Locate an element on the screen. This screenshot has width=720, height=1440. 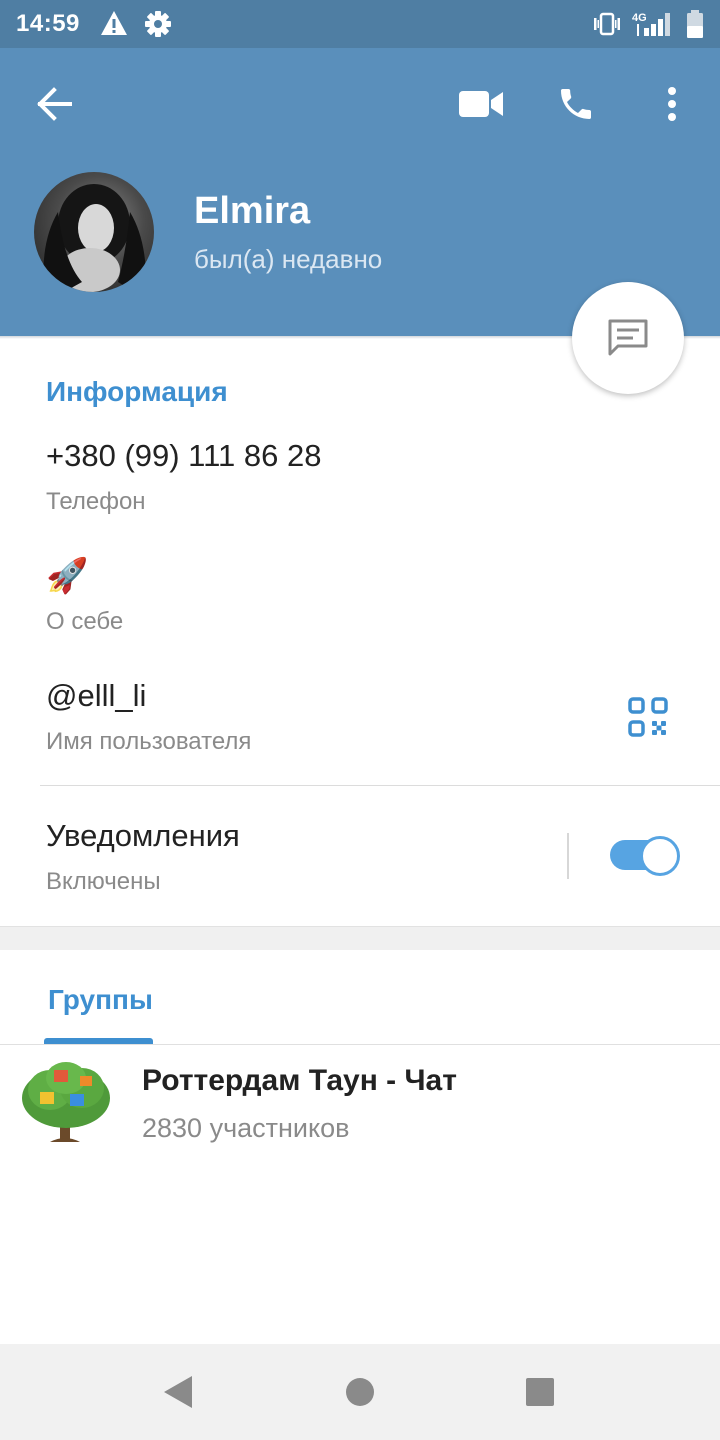
more-options-button is located at coordinates (672, 104).